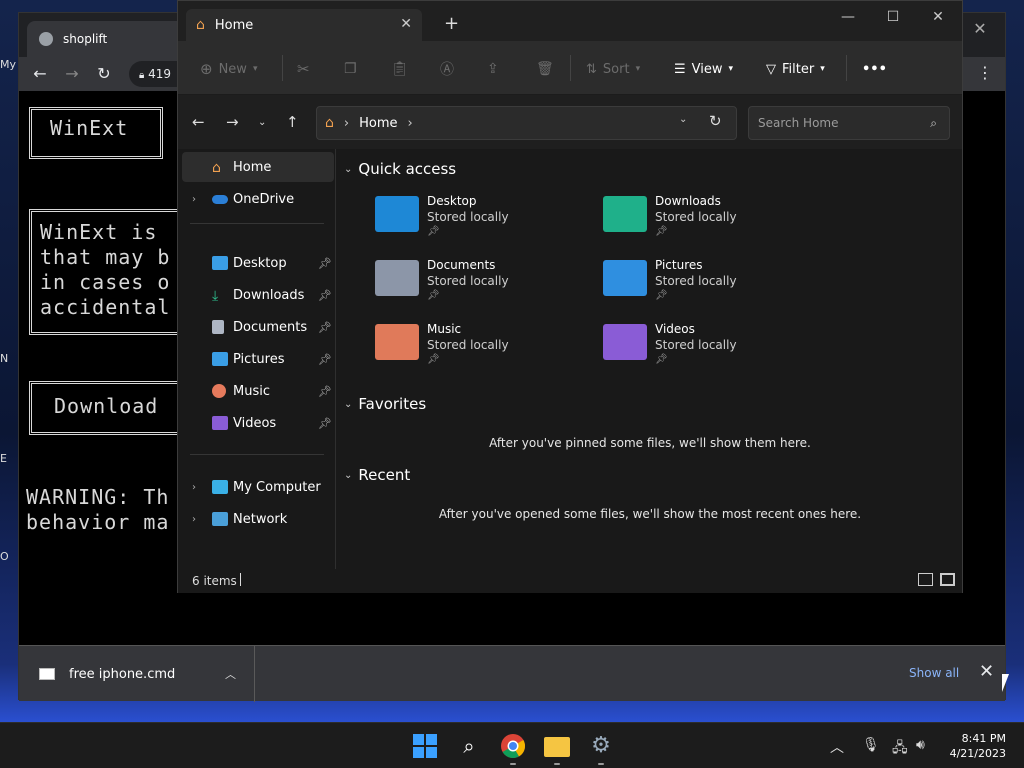 This screenshot has height=768, width=1024. What do you see at coordinates (256, 487) in the screenshot?
I see `nav-item-my-computer: › My Computer` at bounding box center [256, 487].